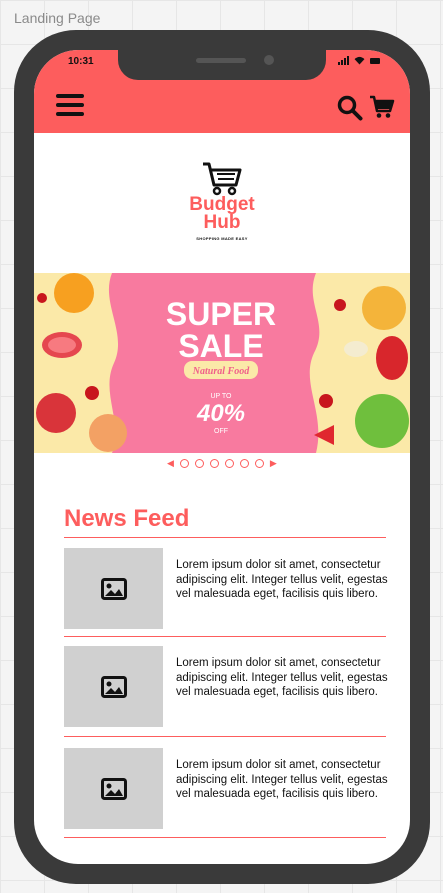  I want to click on banner-off: OFF, so click(221, 431).